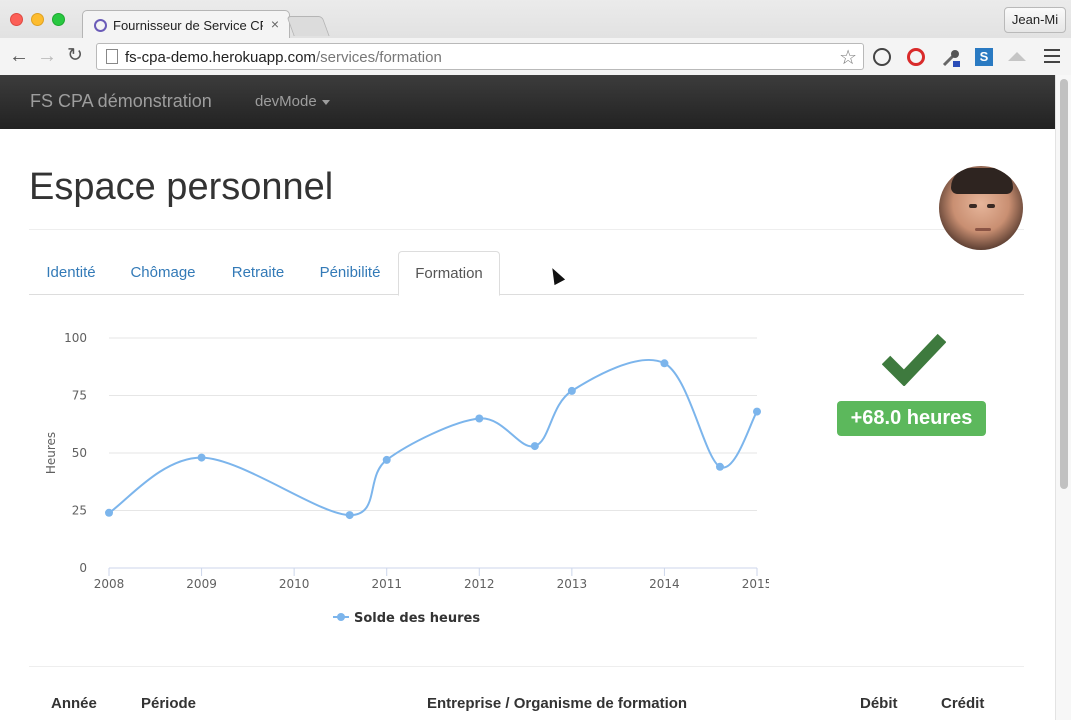 This screenshot has height=720, width=1071. What do you see at coordinates (1035, 20) in the screenshot?
I see `profile-button: Jean-Mi` at bounding box center [1035, 20].